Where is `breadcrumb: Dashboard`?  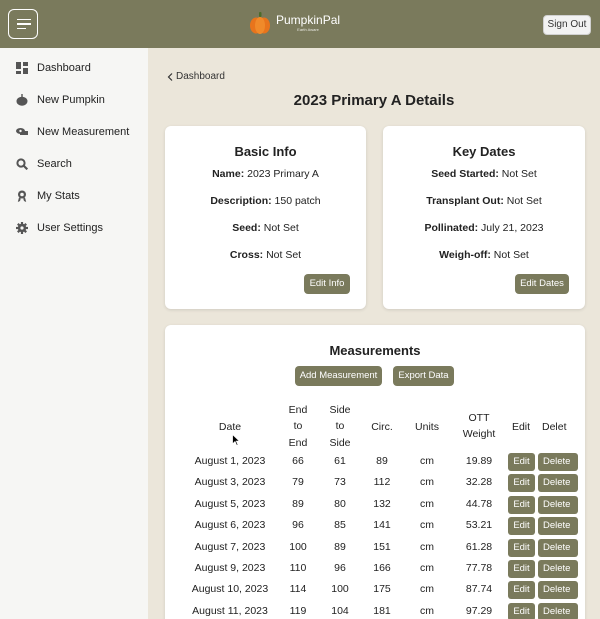
breadcrumb: Dashboard is located at coordinates (196, 76).